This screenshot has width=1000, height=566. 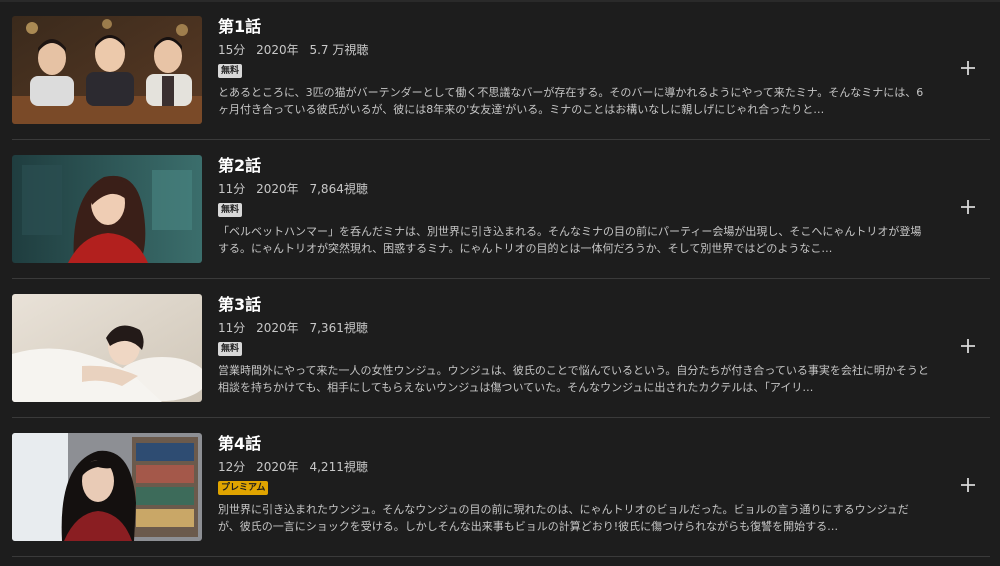 I want to click on episode-meta: 11分 2020年 7,361視聴, so click(x=574, y=328).